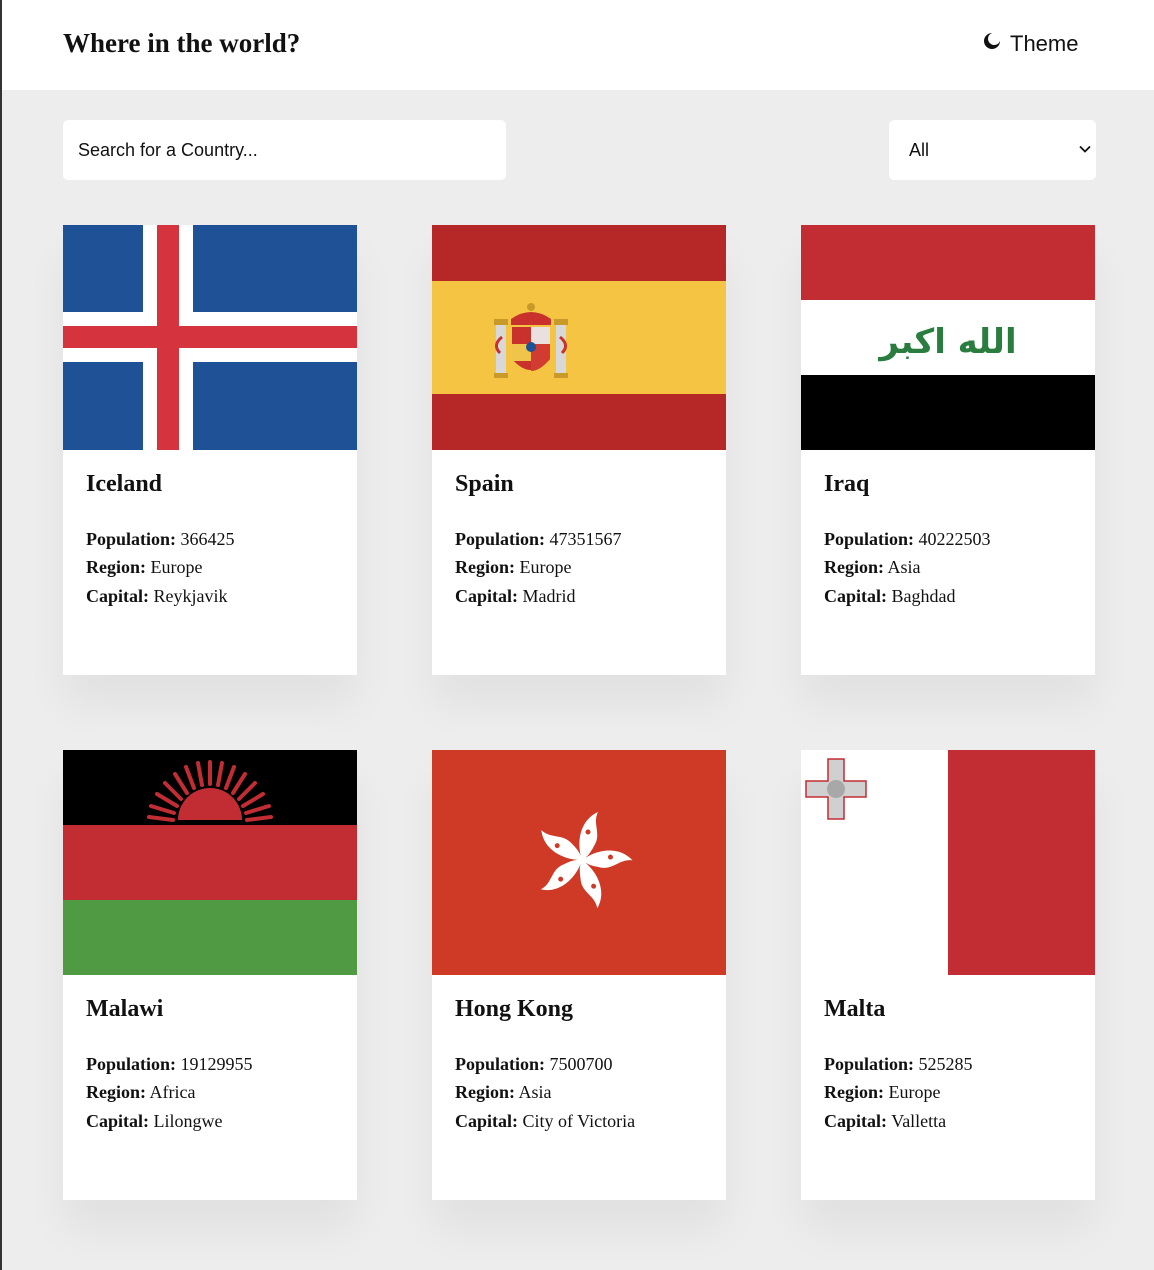  I want to click on population-row: Population: 40222503, so click(907, 538).